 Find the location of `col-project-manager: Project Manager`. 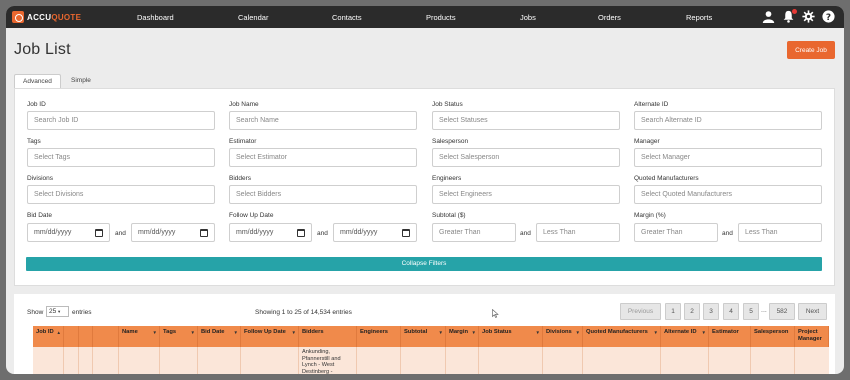

col-project-manager: Project Manager is located at coordinates (812, 336).